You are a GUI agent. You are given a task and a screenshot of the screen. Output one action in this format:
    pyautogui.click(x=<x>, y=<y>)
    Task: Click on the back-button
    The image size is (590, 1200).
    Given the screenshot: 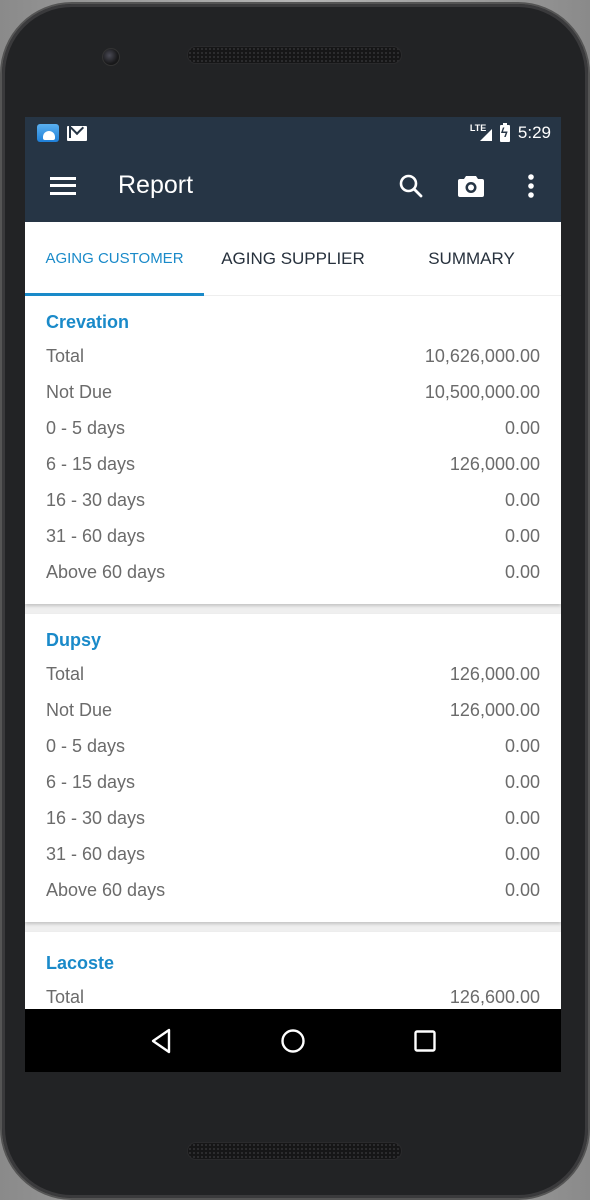 What is the action you would take?
    pyautogui.click(x=161, y=1041)
    